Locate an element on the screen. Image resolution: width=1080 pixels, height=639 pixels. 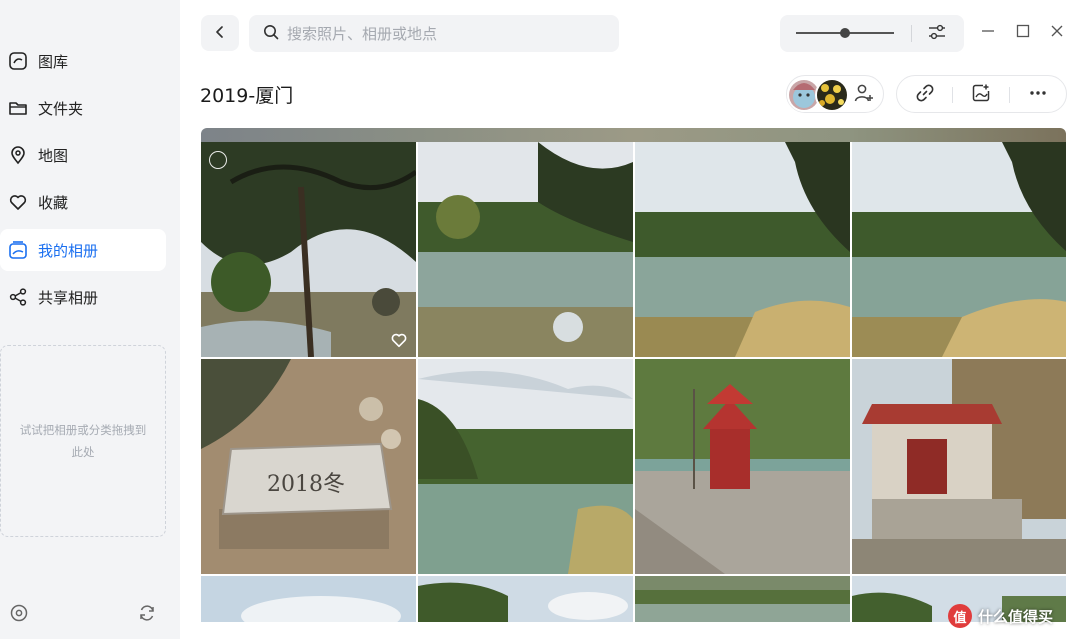
watermark: 值 什么值得买 is located at coordinates (1000, 616).